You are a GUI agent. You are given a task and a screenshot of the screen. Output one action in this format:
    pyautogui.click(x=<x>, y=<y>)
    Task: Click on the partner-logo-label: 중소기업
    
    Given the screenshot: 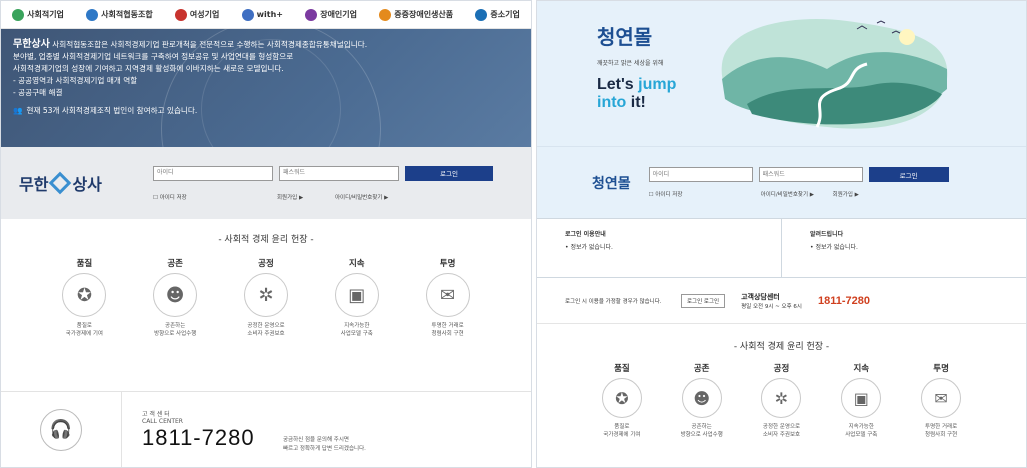 What is the action you would take?
    pyautogui.click(x=505, y=14)
    